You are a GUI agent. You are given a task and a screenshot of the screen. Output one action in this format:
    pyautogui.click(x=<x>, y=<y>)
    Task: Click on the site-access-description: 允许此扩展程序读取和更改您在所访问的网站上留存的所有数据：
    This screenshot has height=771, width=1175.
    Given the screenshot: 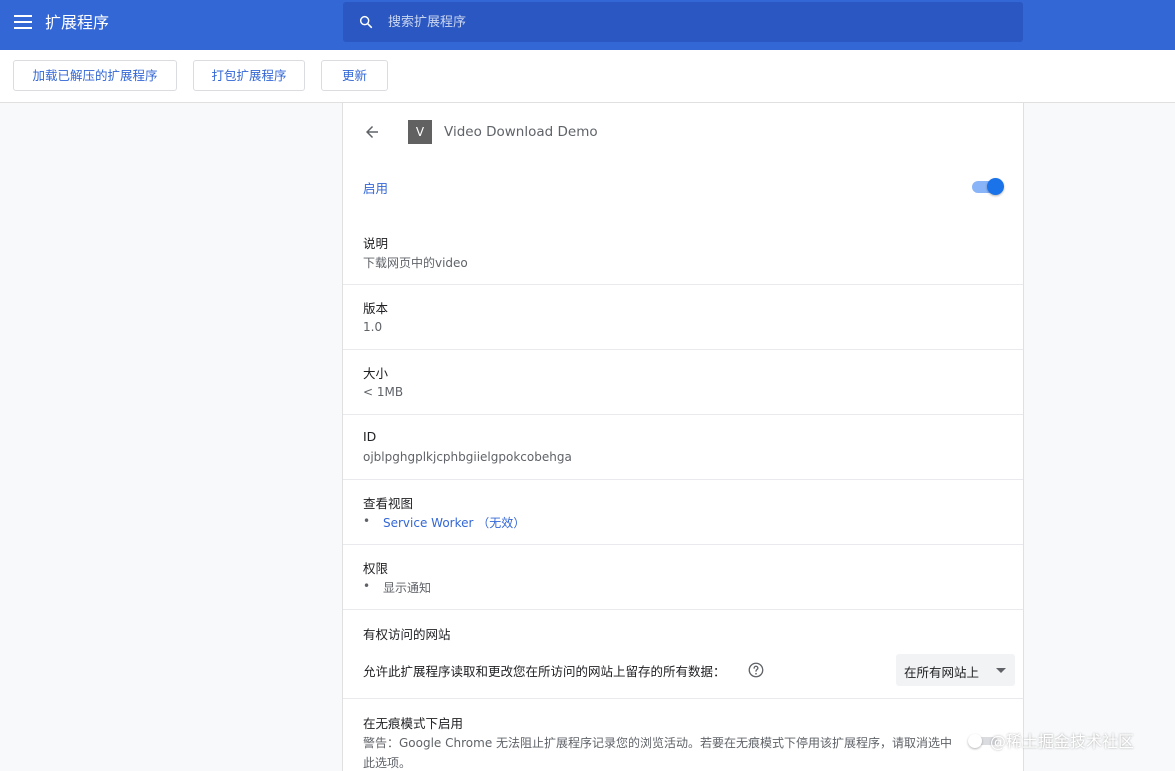 What is the action you would take?
    pyautogui.click(x=544, y=671)
    